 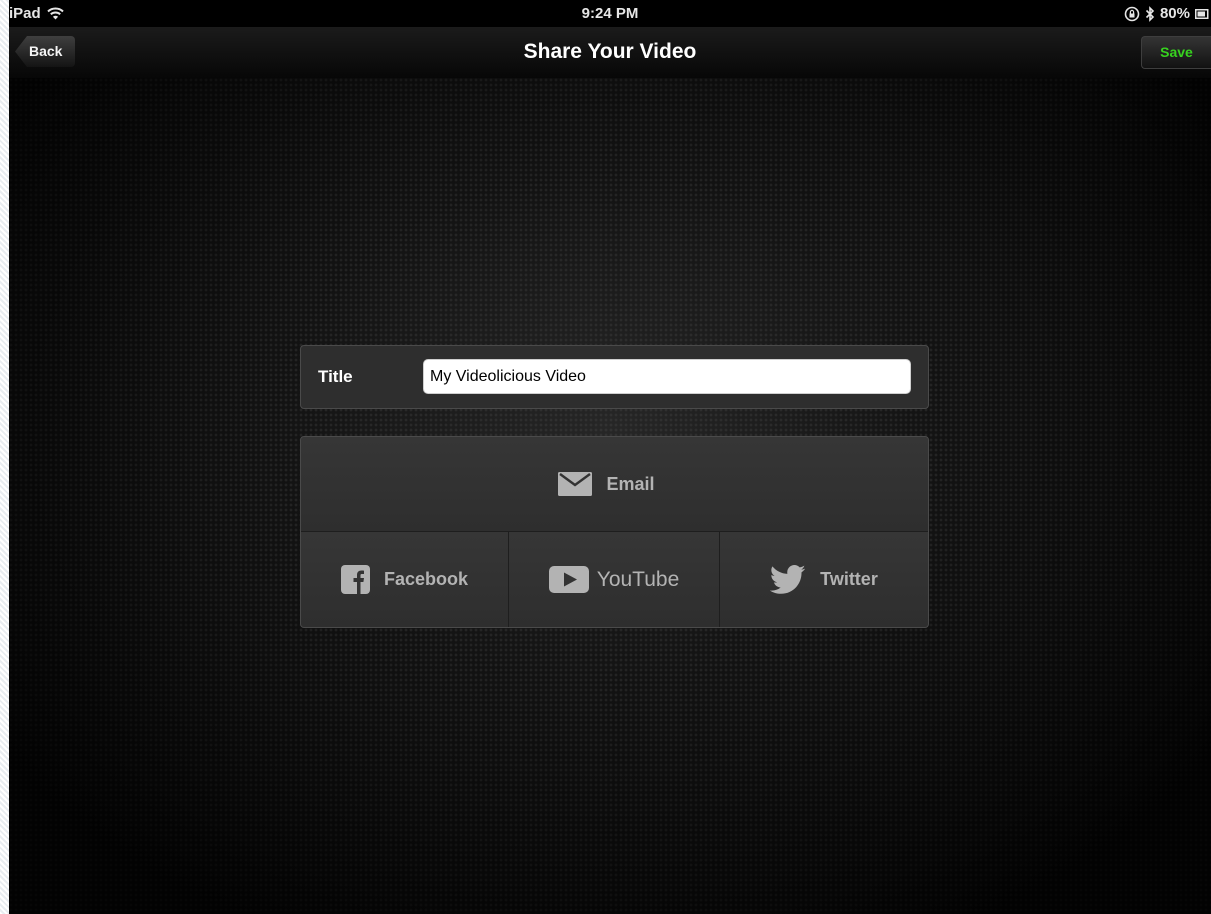 I want to click on facebook-label: Facebook, so click(x=426, y=579).